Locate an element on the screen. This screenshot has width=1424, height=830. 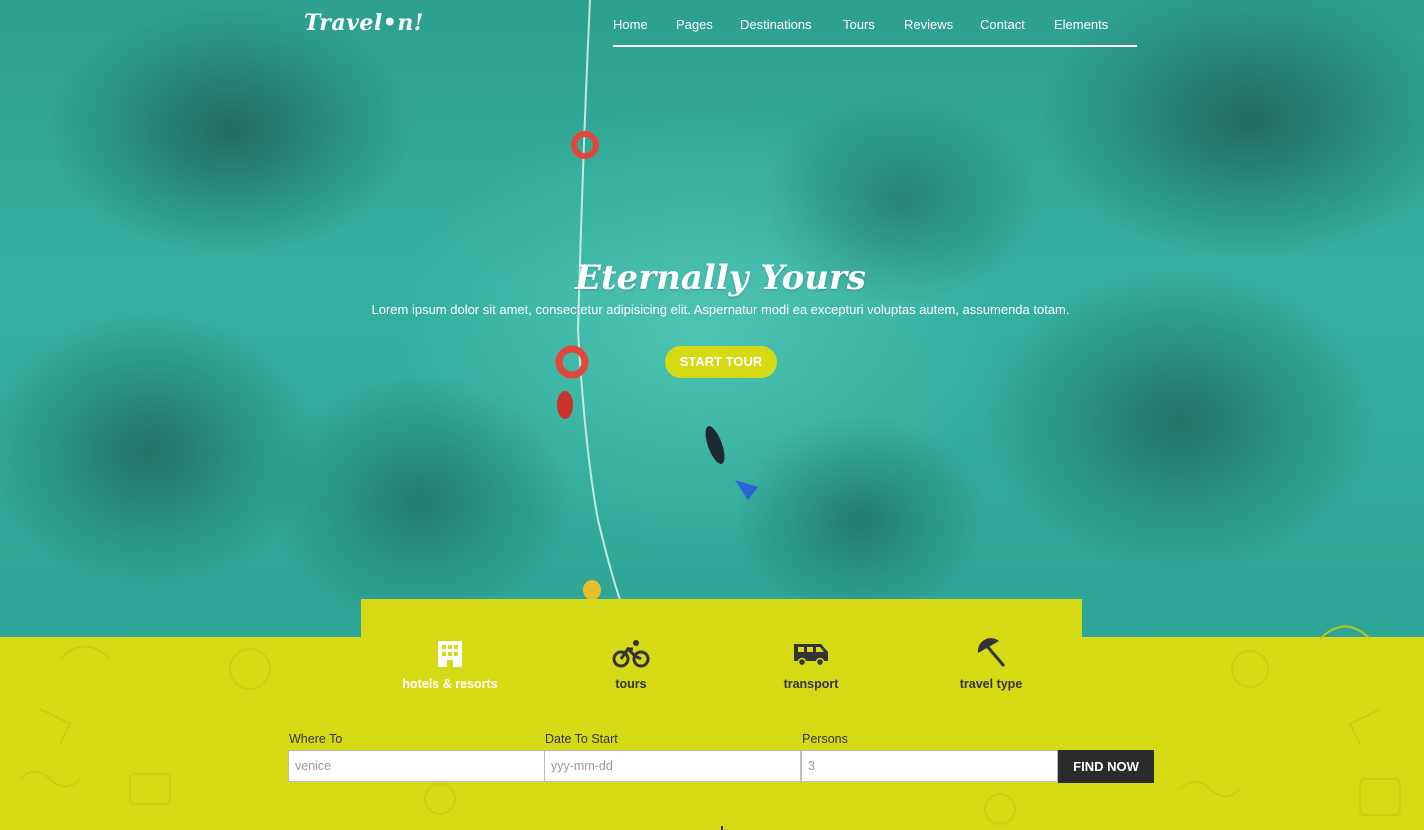
van-icon is located at coordinates (811, 655).